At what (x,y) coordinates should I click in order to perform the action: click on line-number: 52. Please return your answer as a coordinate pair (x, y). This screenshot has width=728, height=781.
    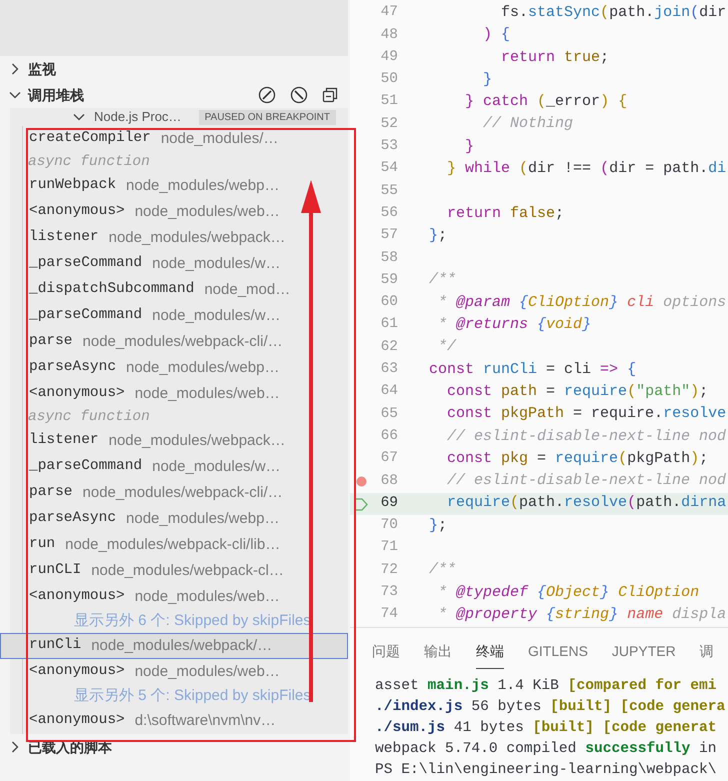
    Looking at the image, I should click on (389, 124).